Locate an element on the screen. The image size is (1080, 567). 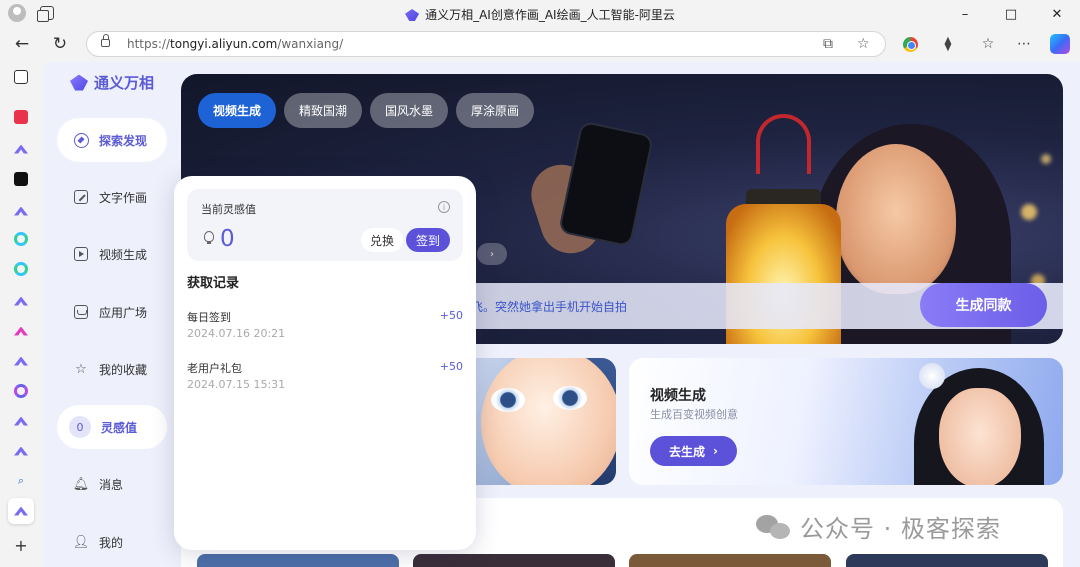
store-icon is located at coordinates (81, 312).